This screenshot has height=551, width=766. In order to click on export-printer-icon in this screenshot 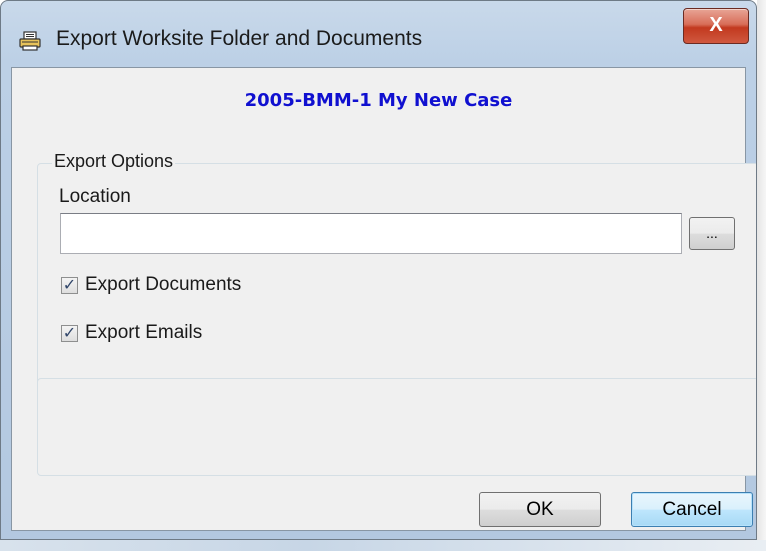, I will do `click(30, 41)`.